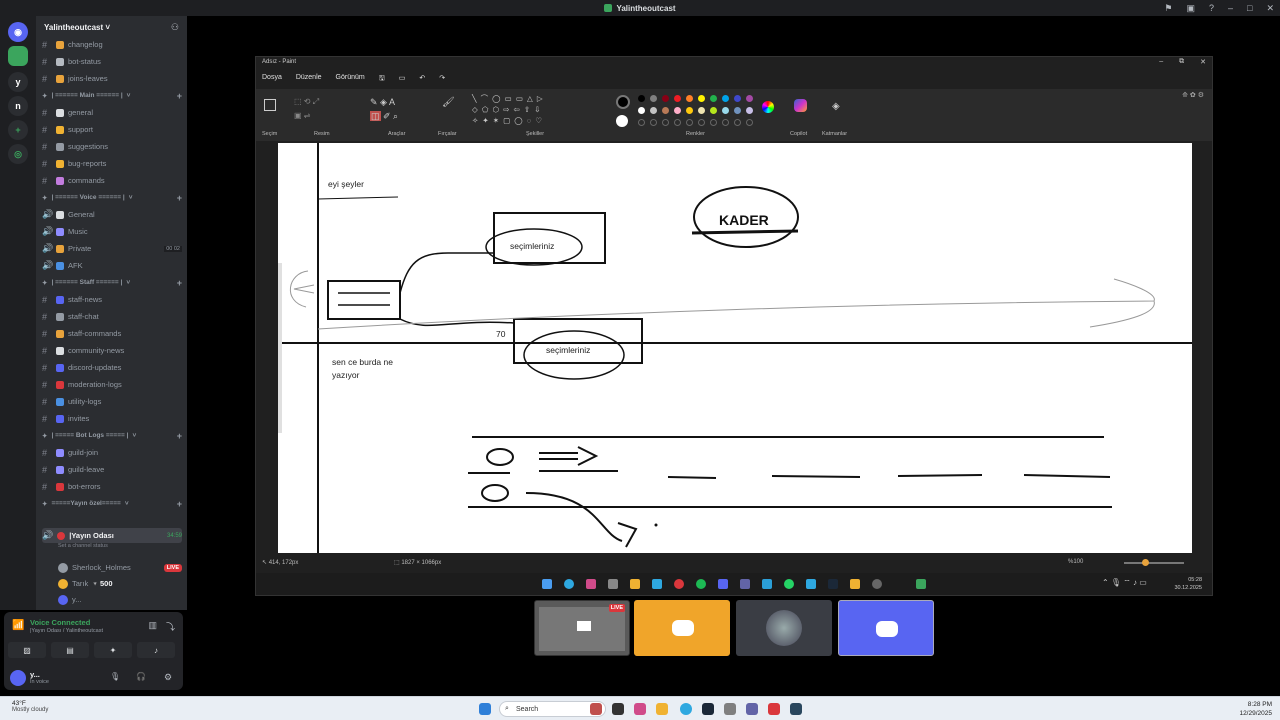  Describe the element at coordinates (112, 299) in the screenshot. I see `text-channel: # staff-news` at that location.